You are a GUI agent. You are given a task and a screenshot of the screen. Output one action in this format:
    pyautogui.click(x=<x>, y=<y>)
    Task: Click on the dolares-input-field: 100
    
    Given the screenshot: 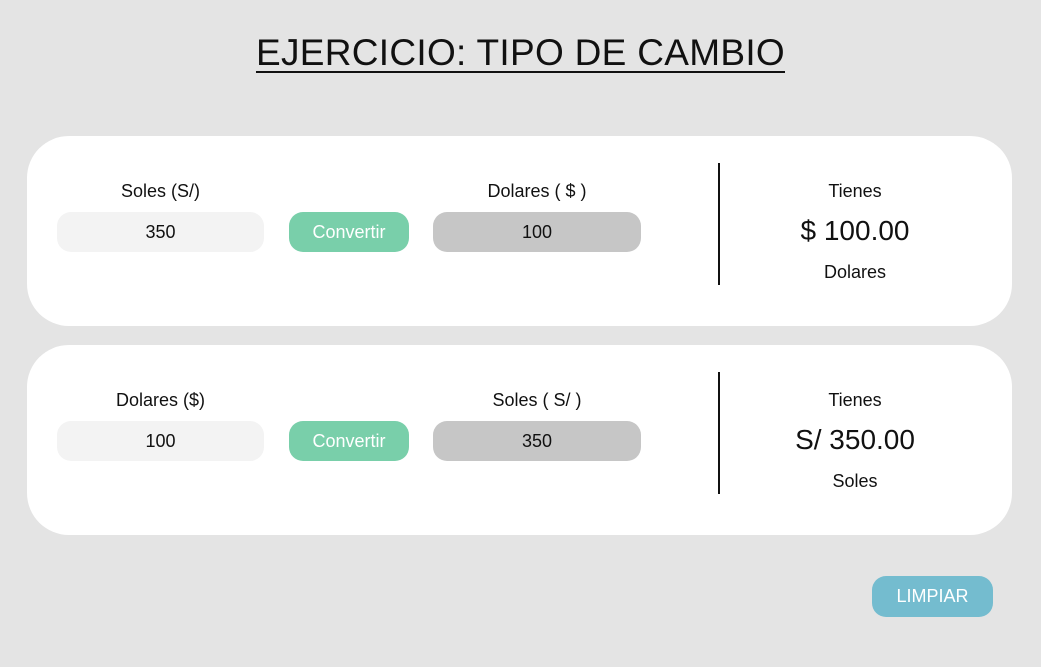 What is the action you would take?
    pyautogui.click(x=160, y=441)
    